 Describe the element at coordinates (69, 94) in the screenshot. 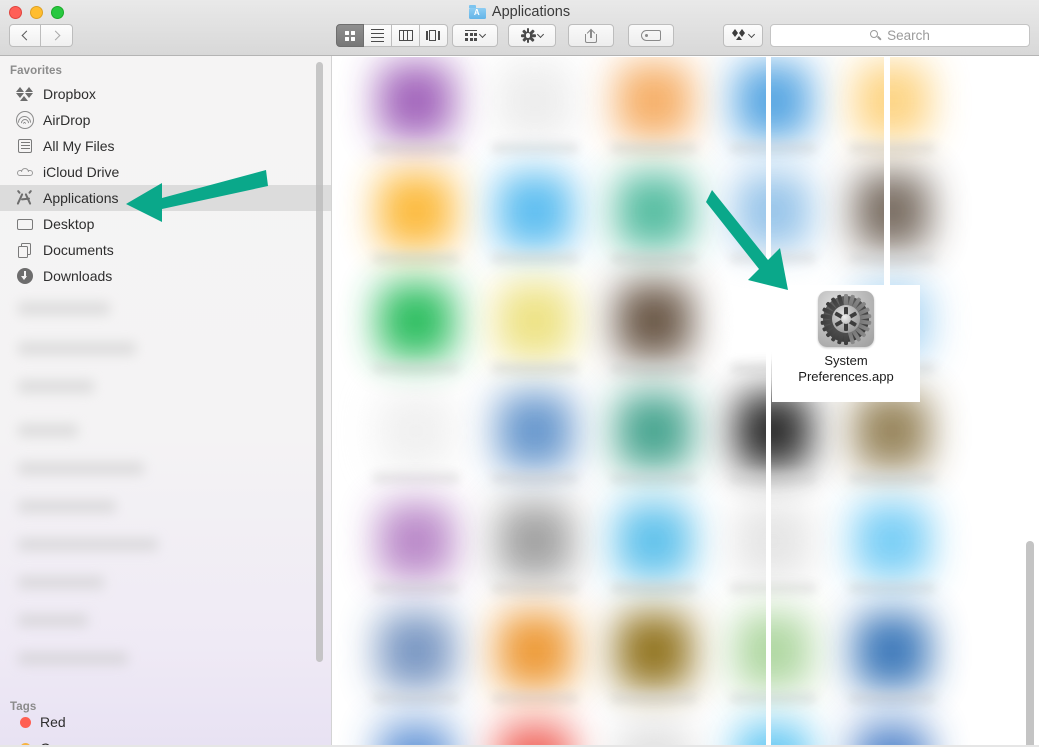

I see `sidebar-item-label: Dropbox` at that location.